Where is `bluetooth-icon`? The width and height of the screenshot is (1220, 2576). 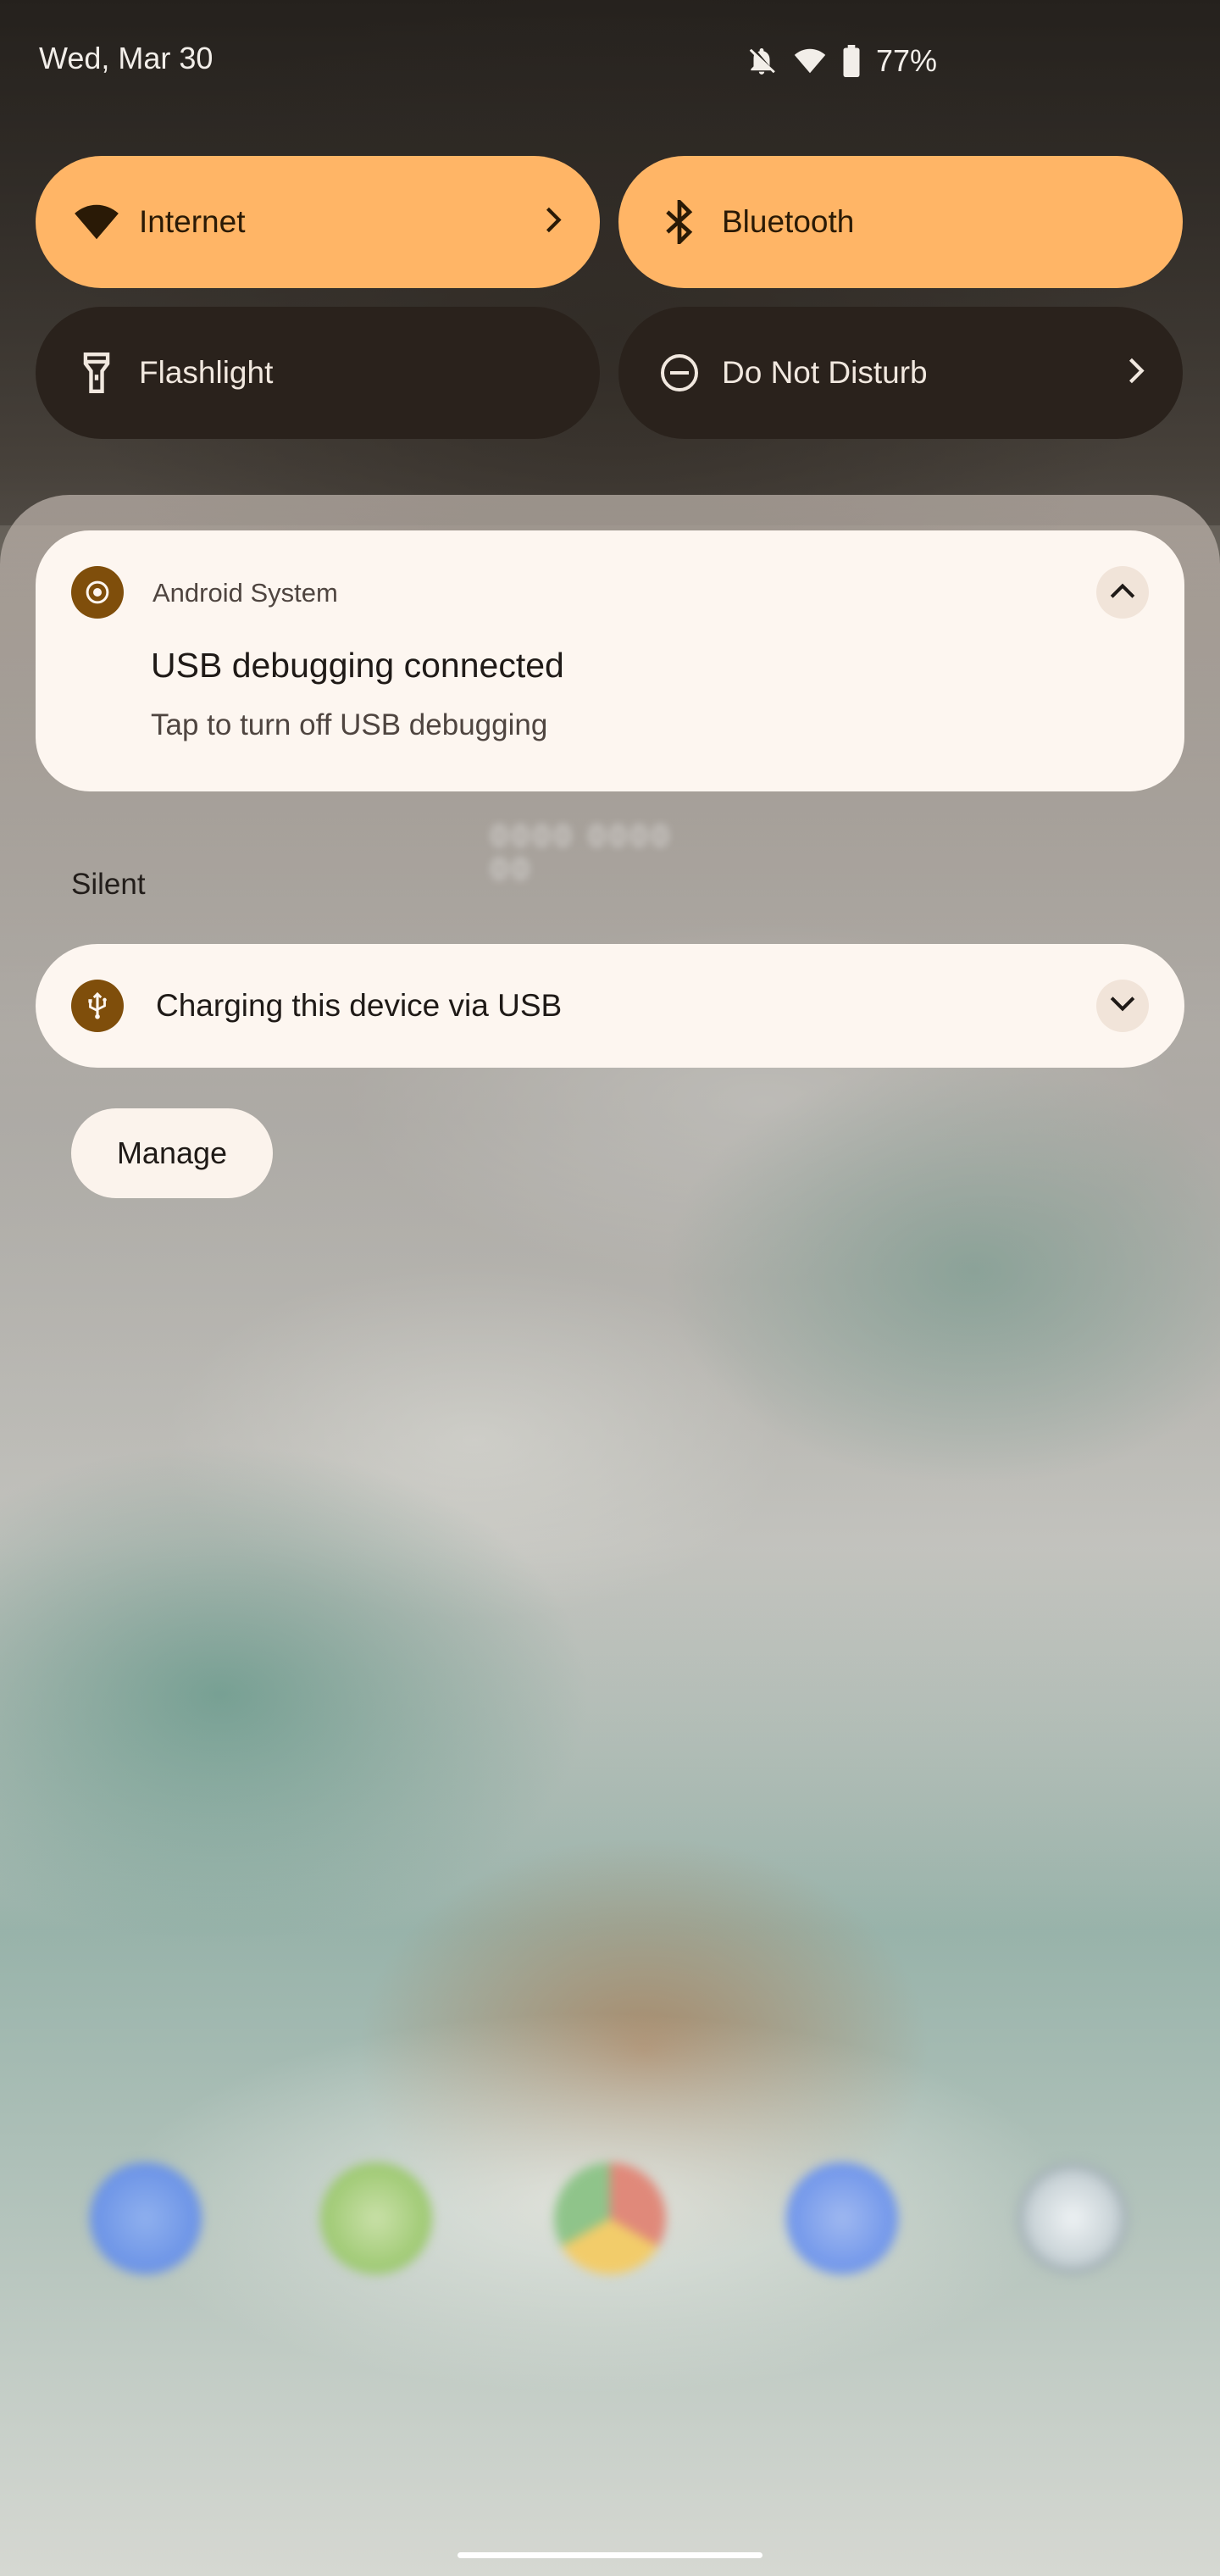 bluetooth-icon is located at coordinates (679, 222).